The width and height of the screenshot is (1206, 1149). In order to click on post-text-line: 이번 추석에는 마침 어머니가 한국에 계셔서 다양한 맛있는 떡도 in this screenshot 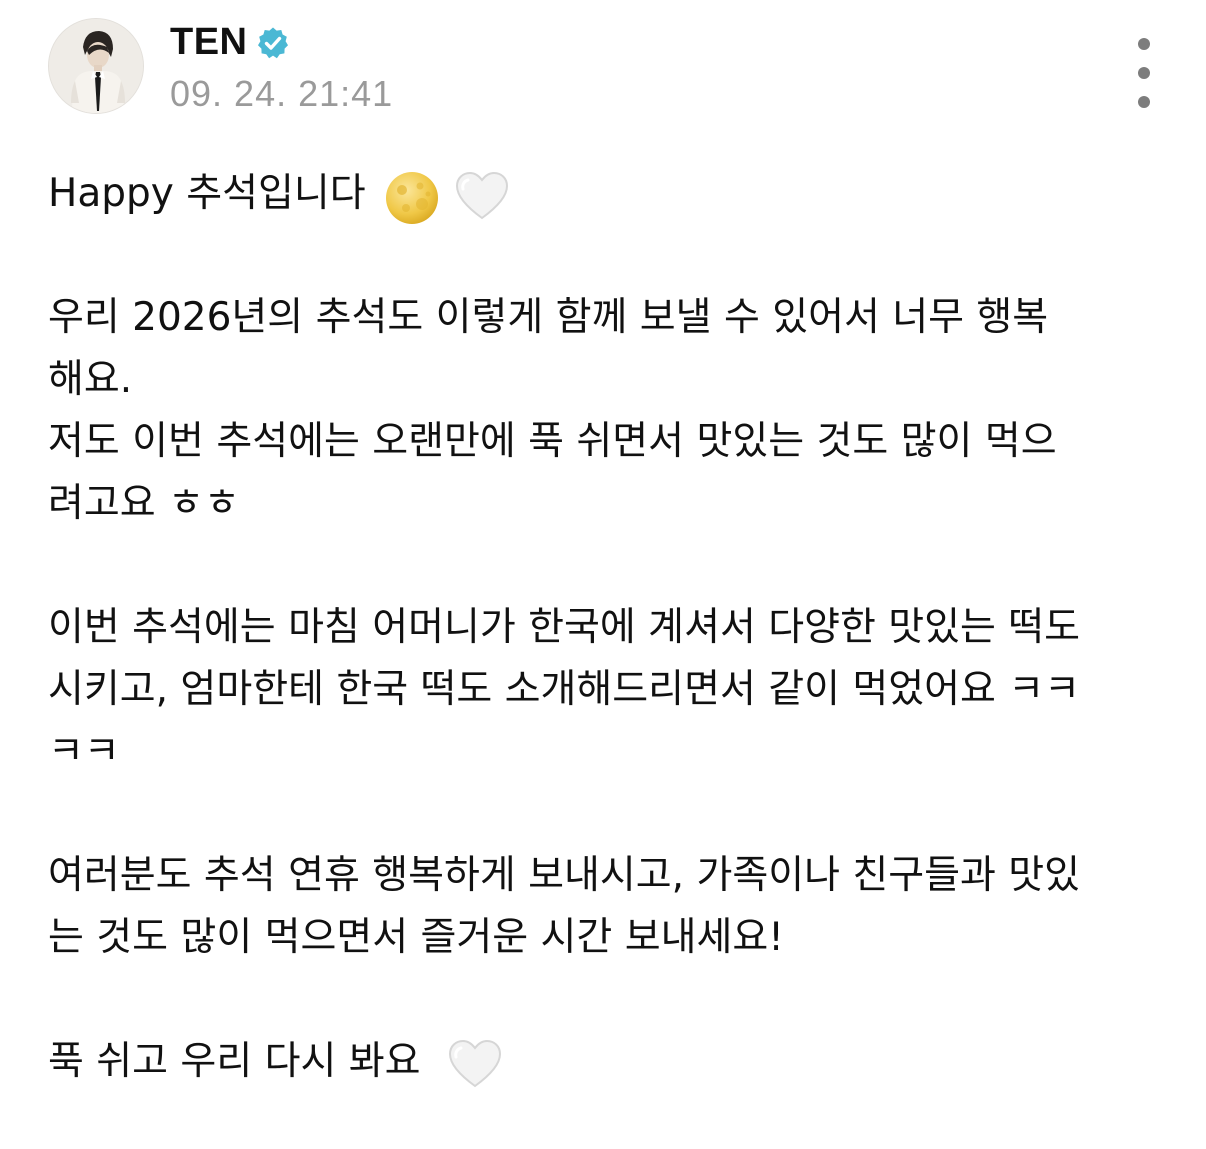, I will do `click(564, 627)`.